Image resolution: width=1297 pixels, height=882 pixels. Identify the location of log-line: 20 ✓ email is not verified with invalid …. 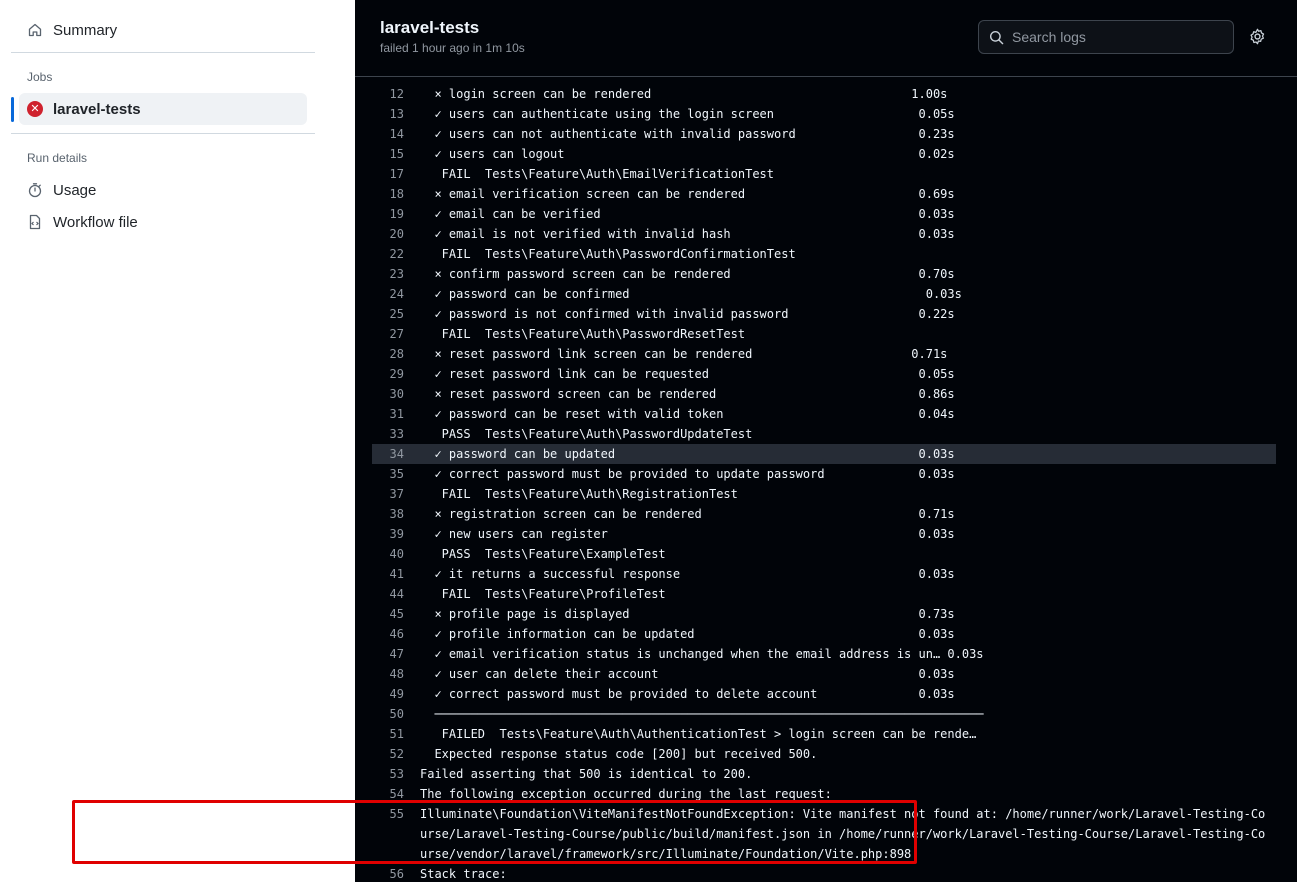
(824, 234).